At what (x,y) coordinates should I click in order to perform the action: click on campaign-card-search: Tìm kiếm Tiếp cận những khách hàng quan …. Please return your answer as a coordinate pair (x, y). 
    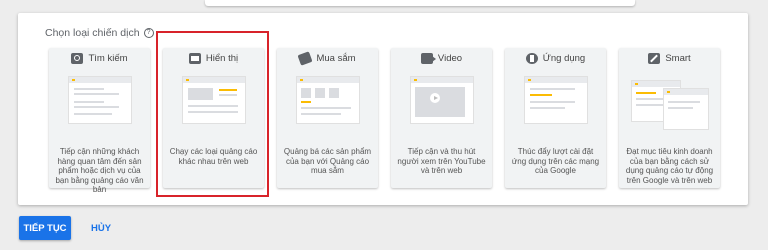
    Looking at the image, I should click on (99, 121).